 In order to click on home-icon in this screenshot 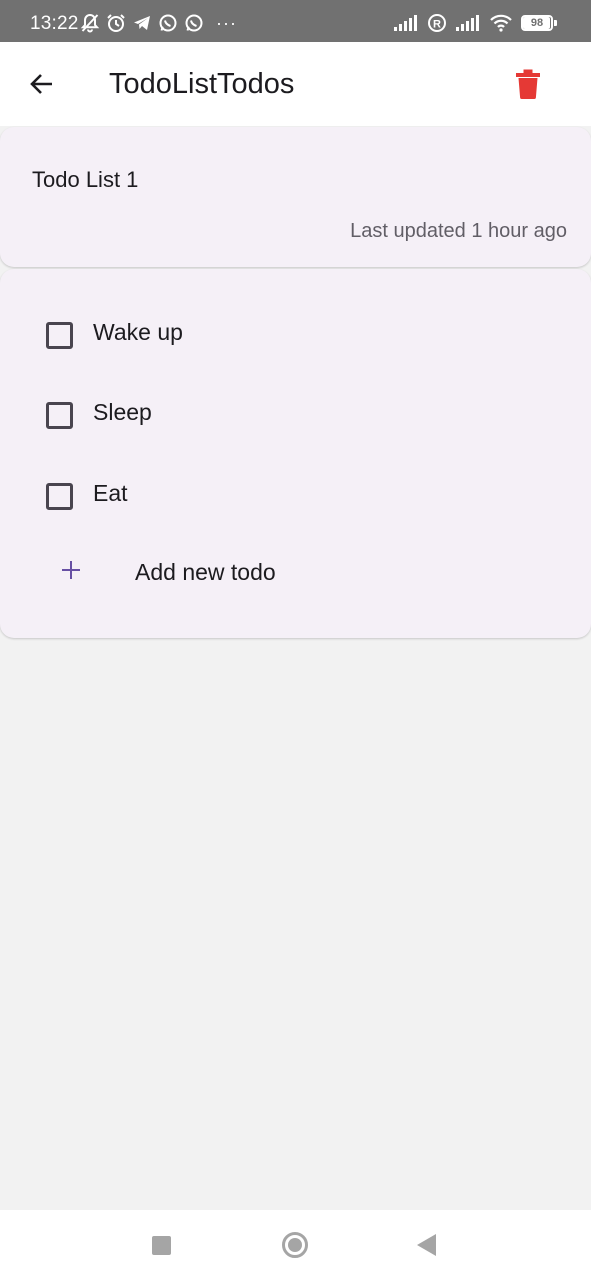, I will do `click(295, 1245)`.